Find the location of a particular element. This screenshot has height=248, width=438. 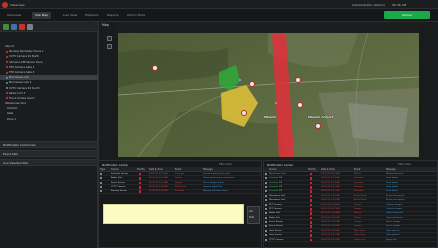

tab-reports: Reports is located at coordinates (113, 15).